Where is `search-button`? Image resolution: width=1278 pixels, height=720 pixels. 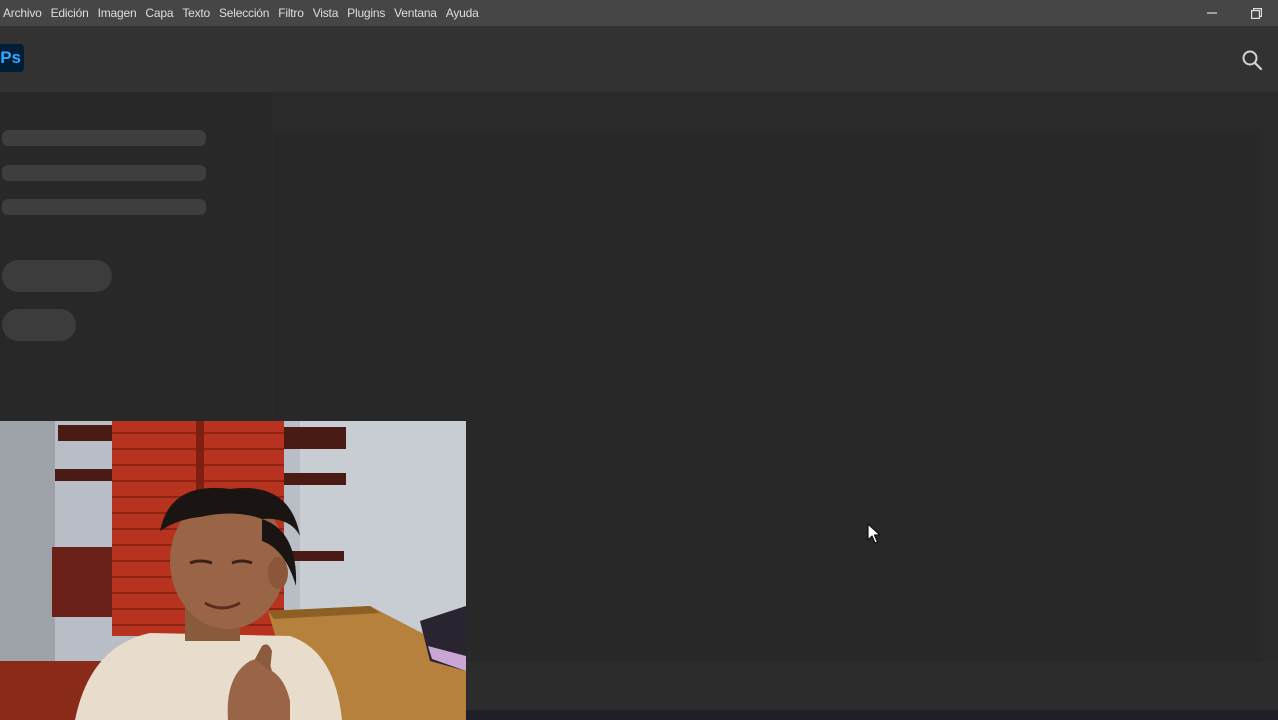 search-button is located at coordinates (1252, 60).